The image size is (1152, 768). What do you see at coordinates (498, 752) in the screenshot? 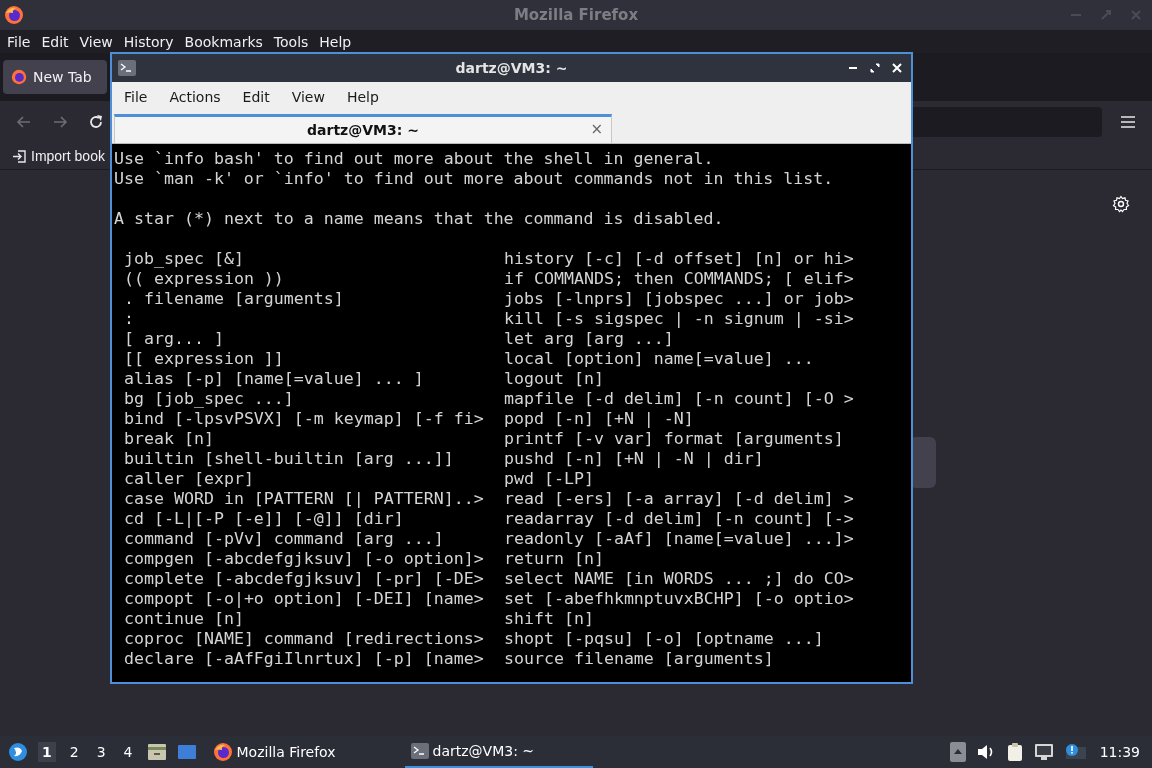
I see `taskbar-button: dartz@VM3: ~` at bounding box center [498, 752].